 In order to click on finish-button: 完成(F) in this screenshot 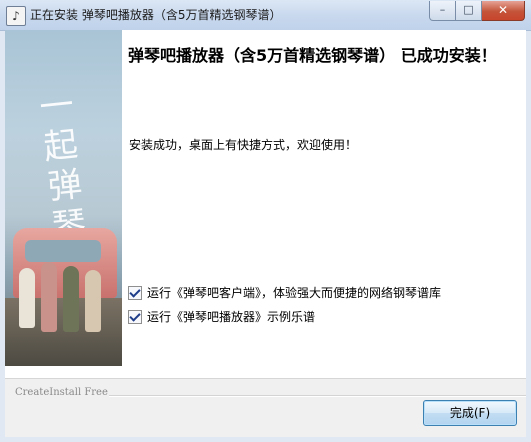, I will do `click(470, 413)`.